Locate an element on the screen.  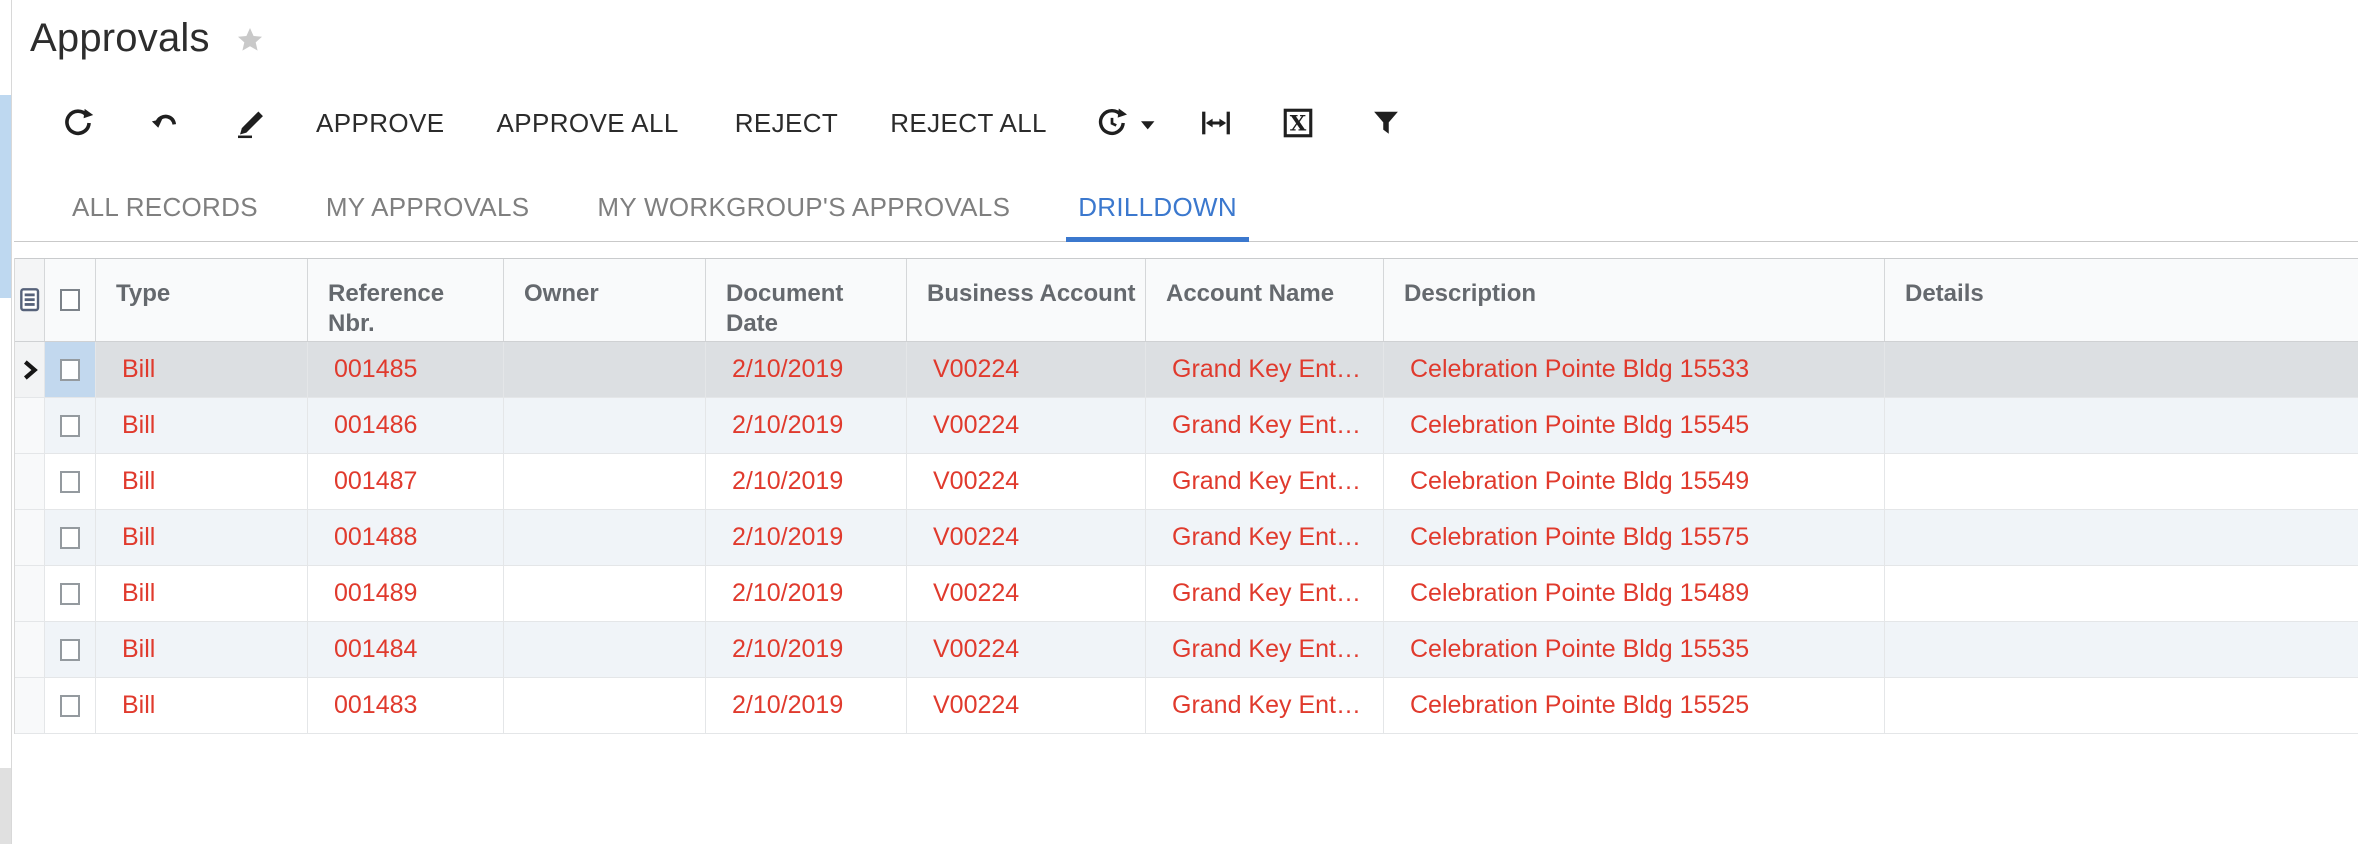
column-header-description: Description is located at coordinates (1634, 300).